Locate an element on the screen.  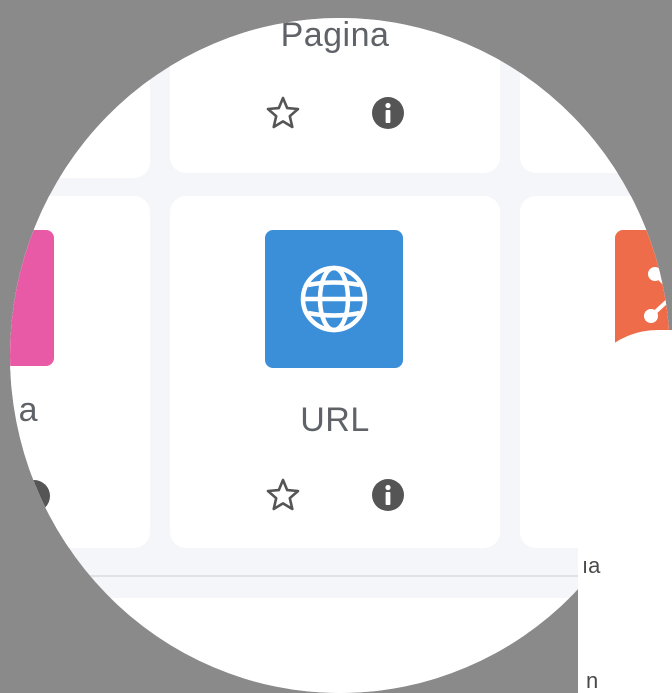
activity-card-left-top is located at coordinates (80, 98).